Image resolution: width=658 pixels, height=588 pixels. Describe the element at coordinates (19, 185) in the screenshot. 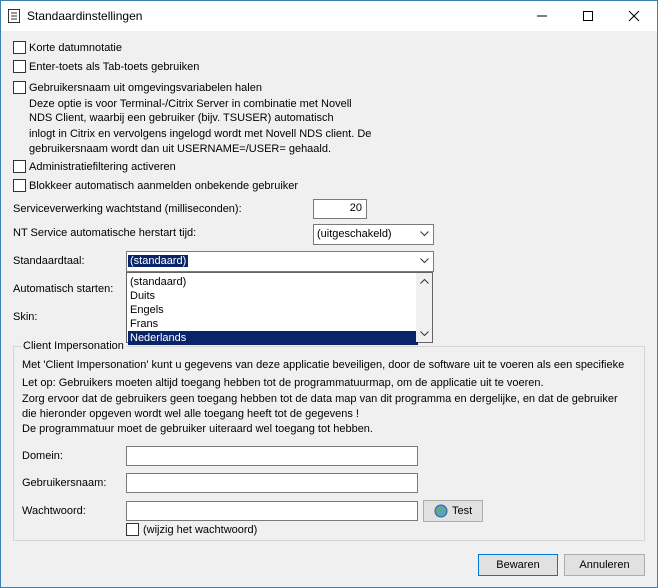

I see `blokkeer-checkbox` at that location.